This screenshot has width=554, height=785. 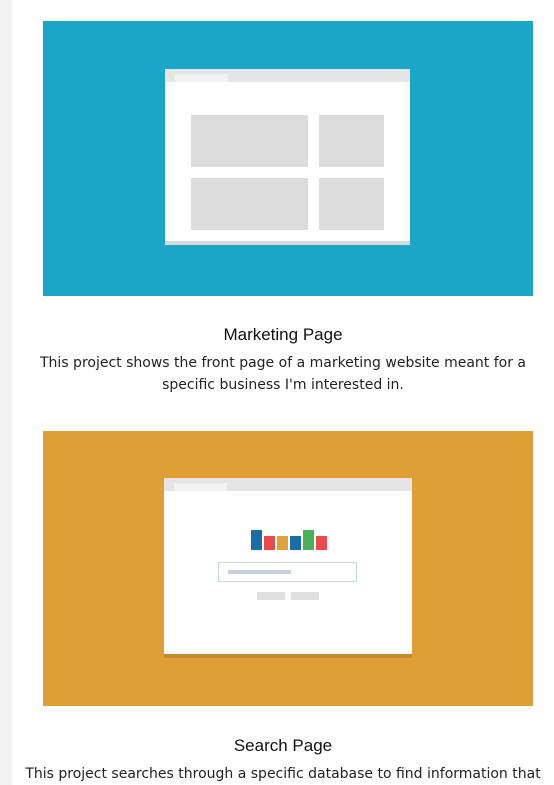 What do you see at coordinates (6, 392) in the screenshot?
I see `left-gutter` at bounding box center [6, 392].